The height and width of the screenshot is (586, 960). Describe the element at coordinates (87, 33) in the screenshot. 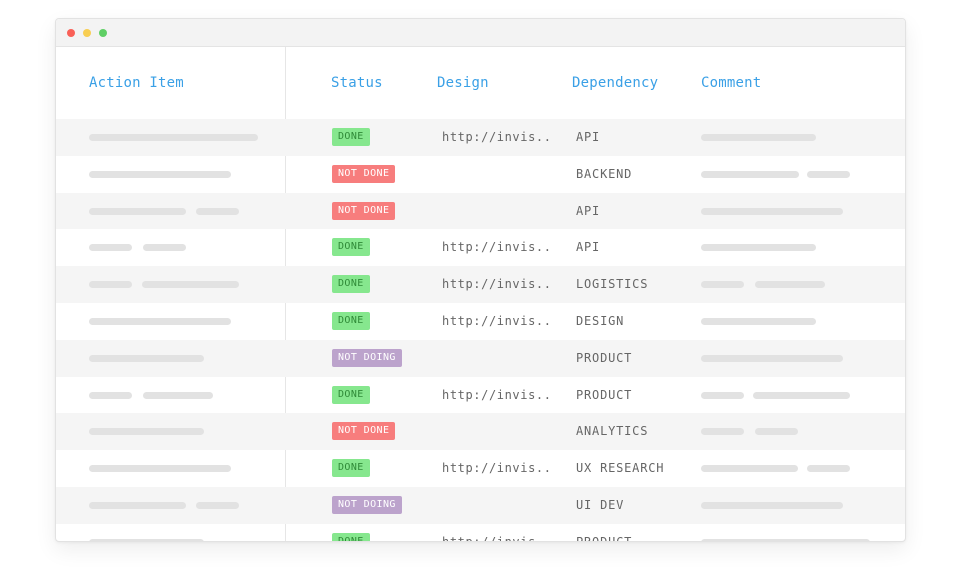

I see `minimize-window-button` at that location.